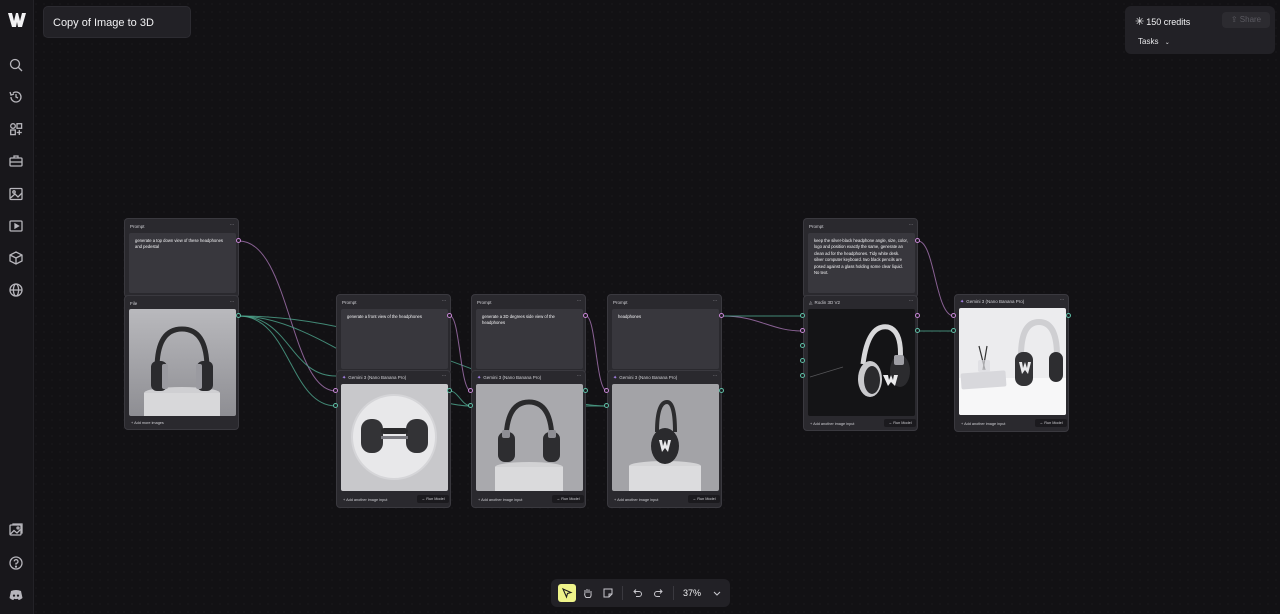 This screenshot has height=614, width=1280. Describe the element at coordinates (16, 530) in the screenshot. I see `image-gallery-icon` at that location.